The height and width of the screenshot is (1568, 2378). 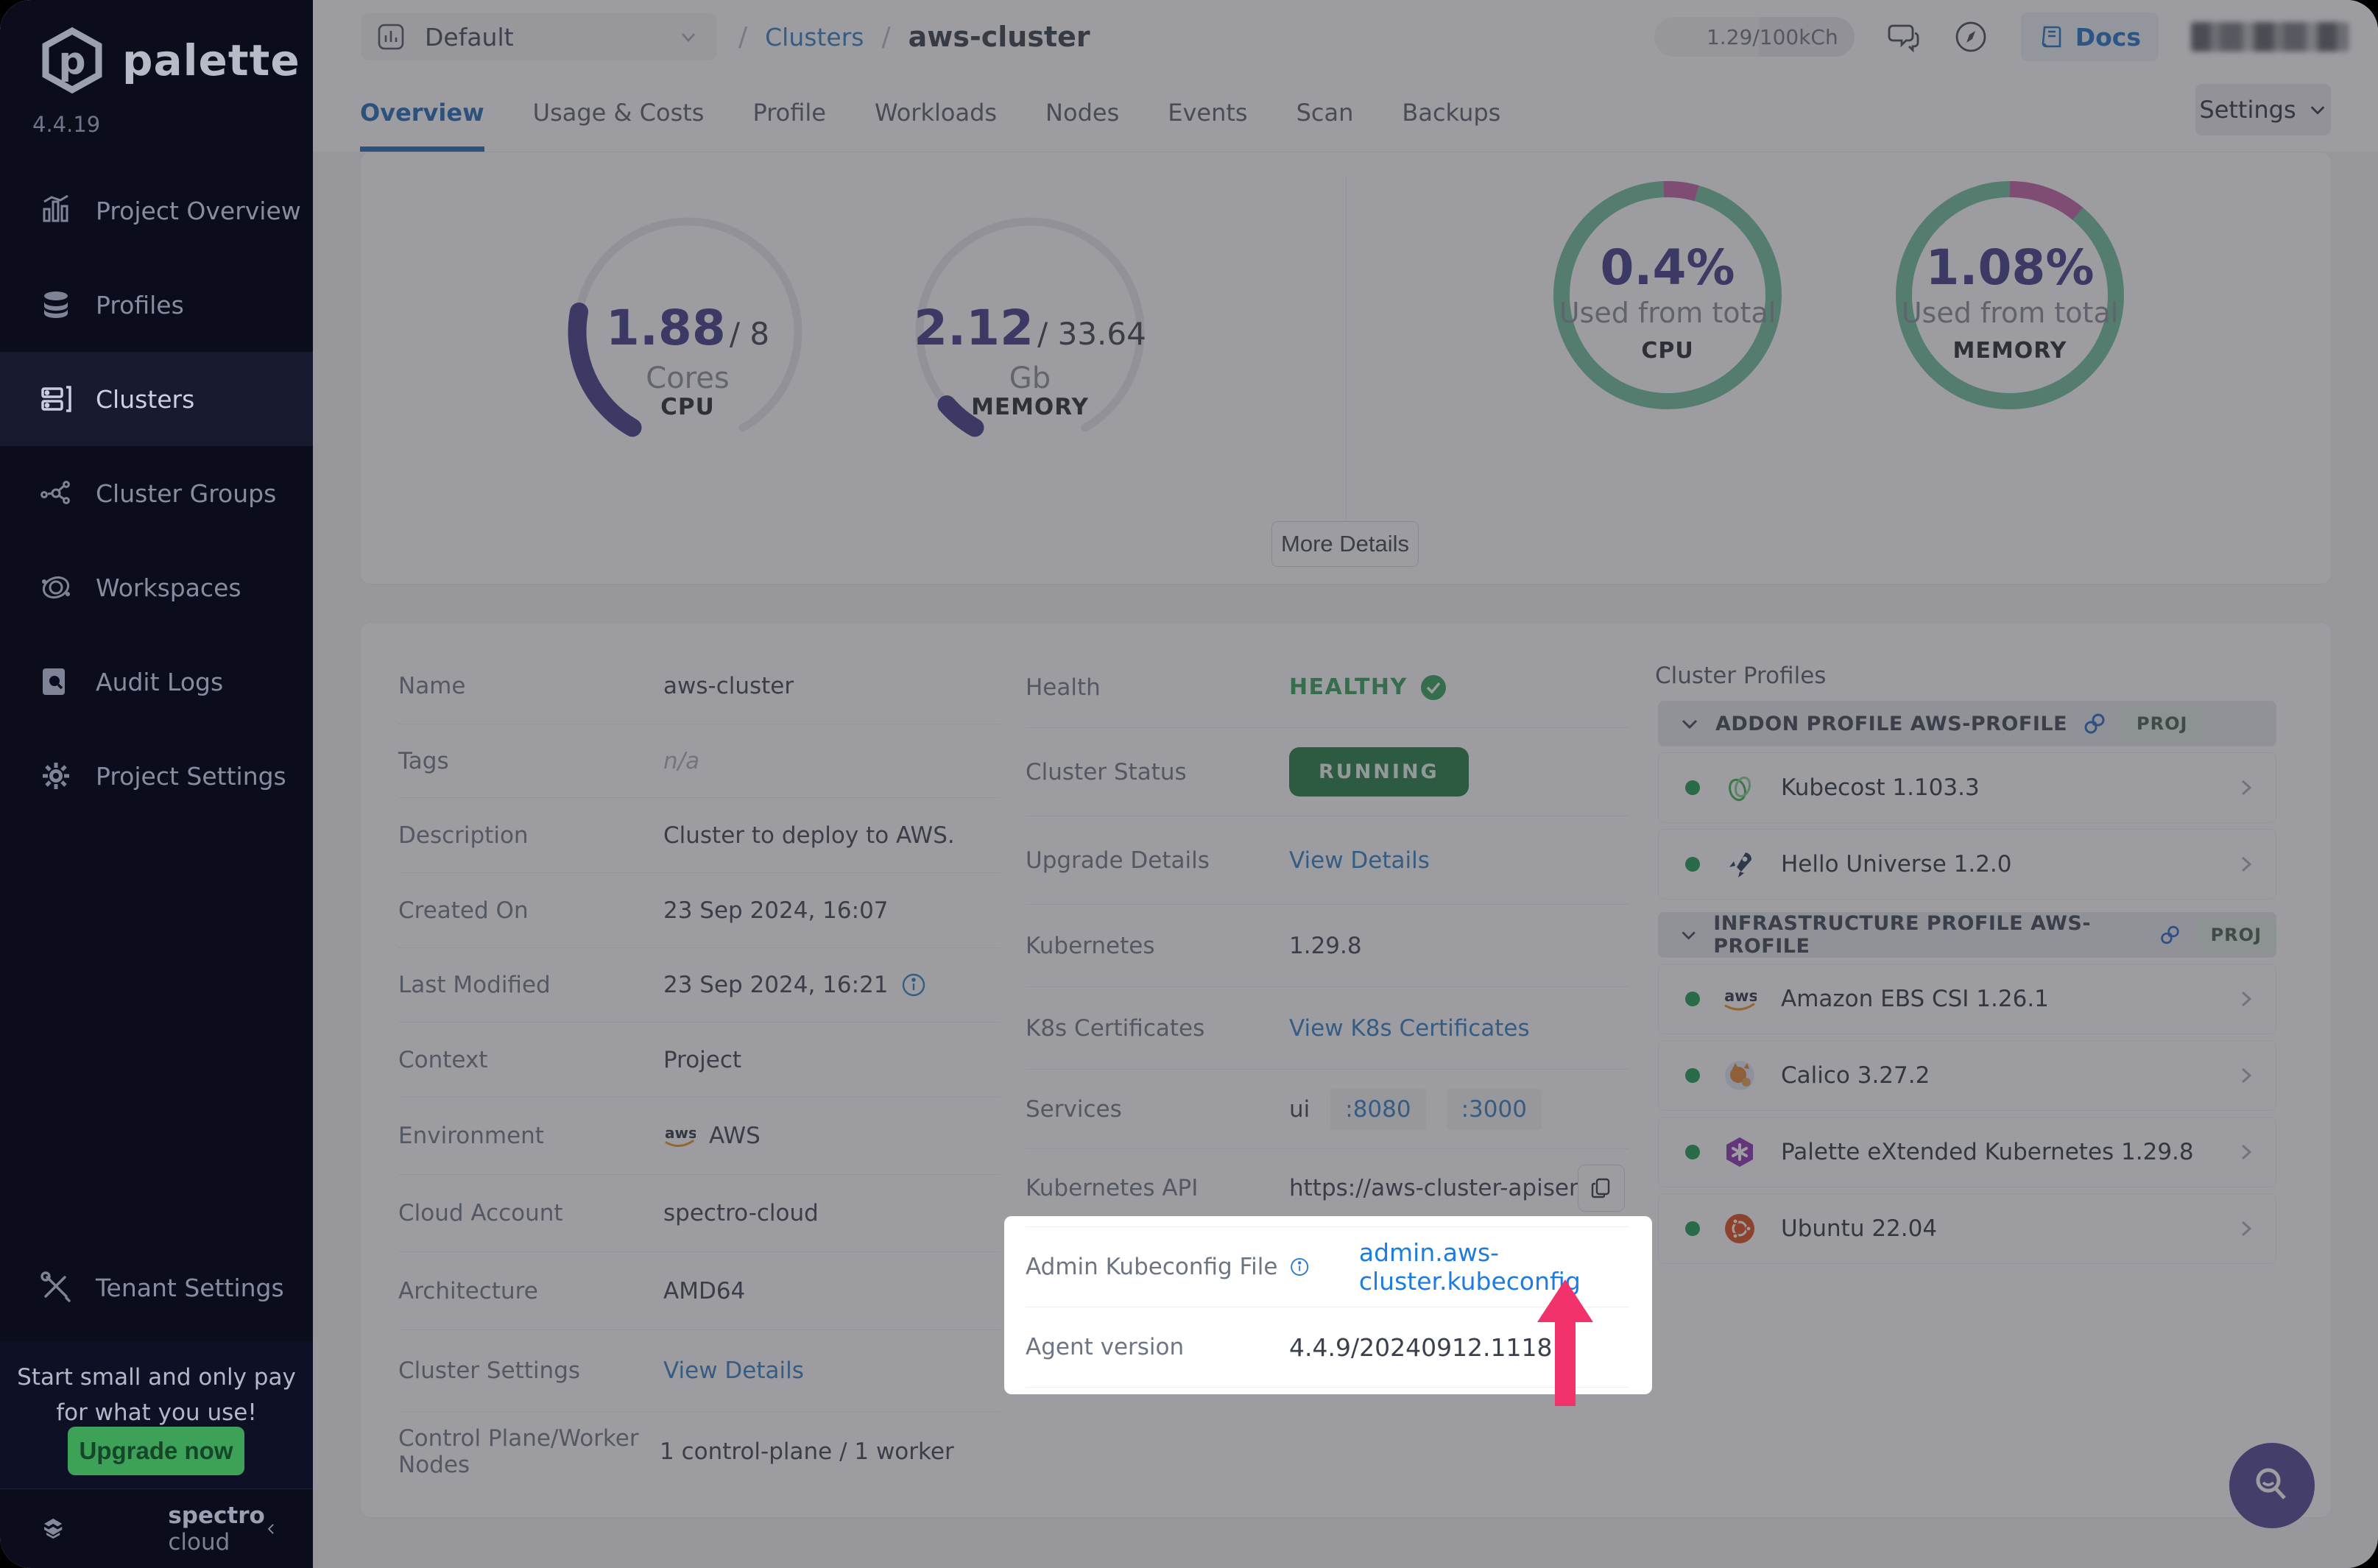 What do you see at coordinates (702, 1060) in the screenshot?
I see `detail-value: Project` at bounding box center [702, 1060].